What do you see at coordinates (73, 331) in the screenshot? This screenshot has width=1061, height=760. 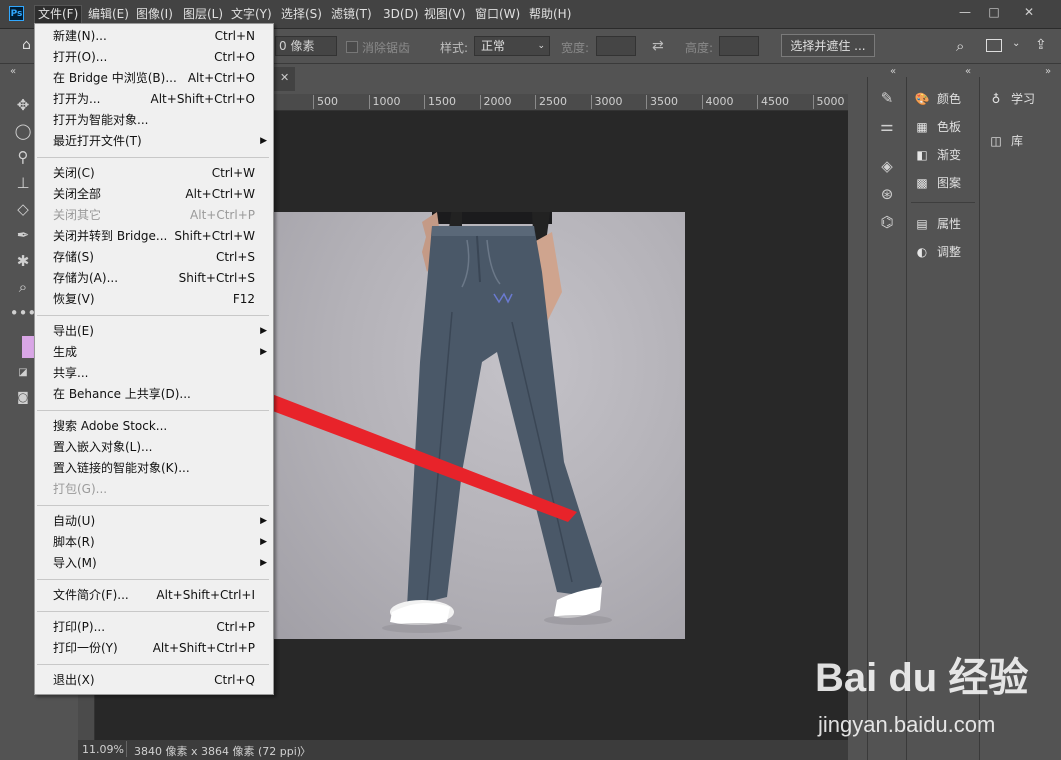 I see `menu-item-label: 导出(E)` at bounding box center [73, 331].